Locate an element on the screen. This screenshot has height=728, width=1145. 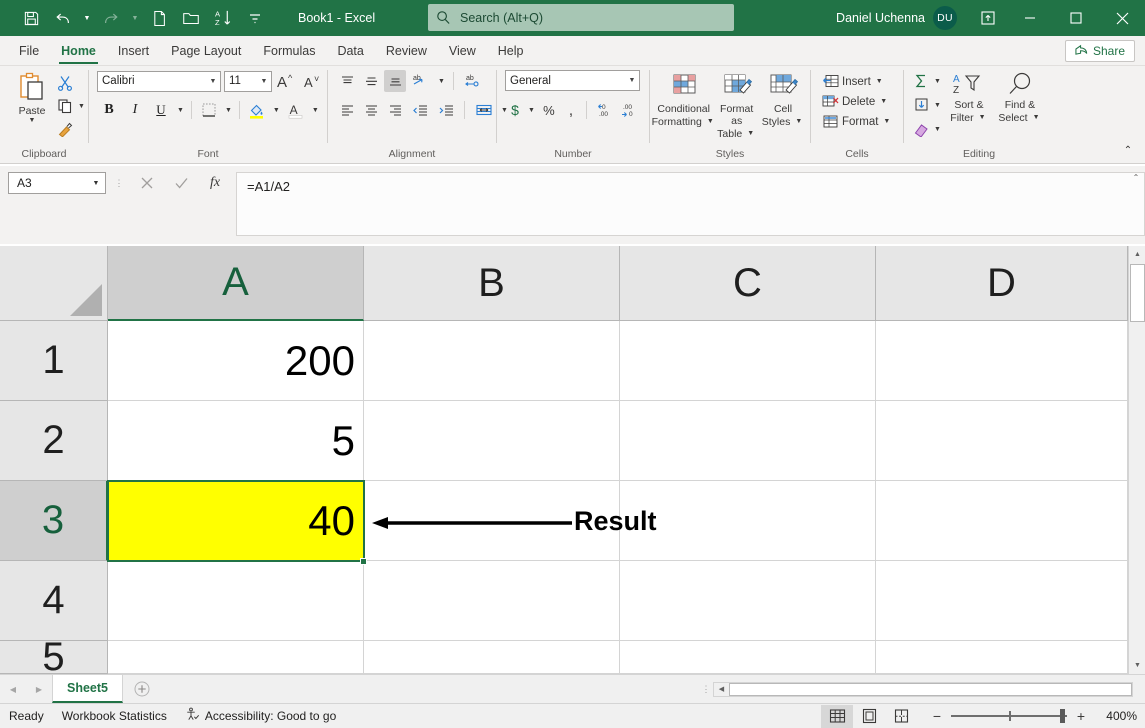
expand-formula-bar-icon: ⌃ is located at coordinates (1136, 206).